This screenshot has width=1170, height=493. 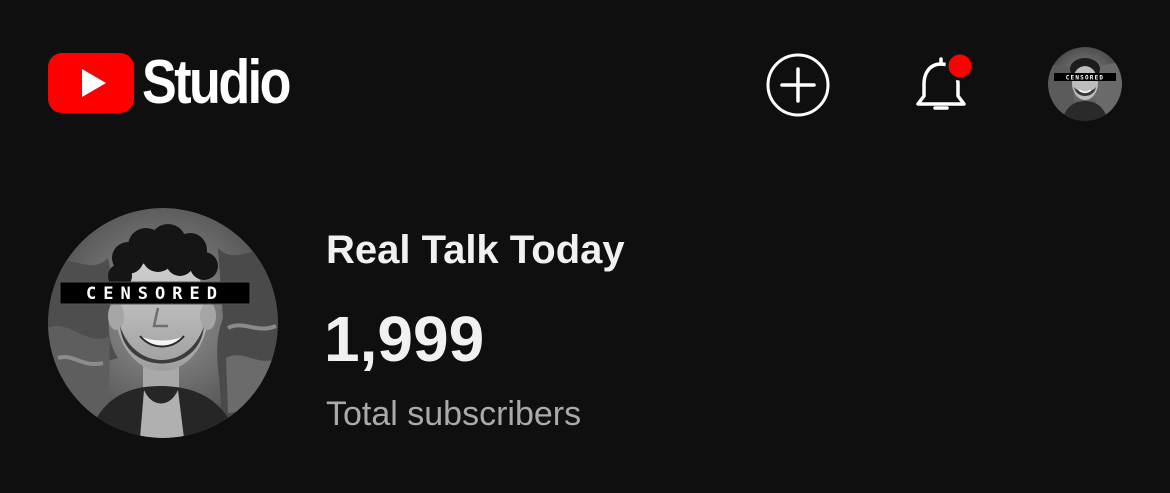 I want to click on create-button, so click(x=798, y=85).